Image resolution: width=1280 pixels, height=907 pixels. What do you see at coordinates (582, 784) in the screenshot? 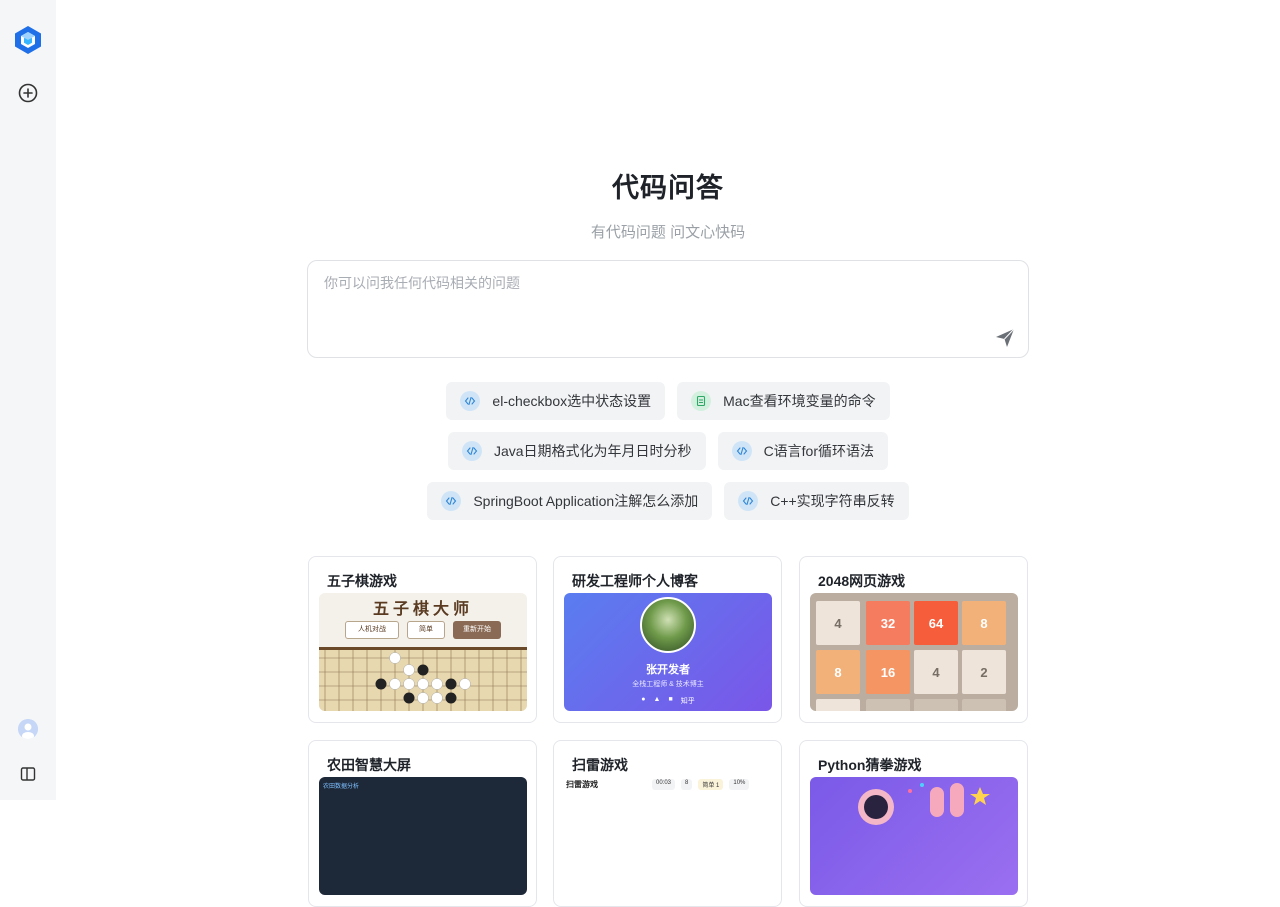
I see `preview-heading: 扫雷游戏` at bounding box center [582, 784].